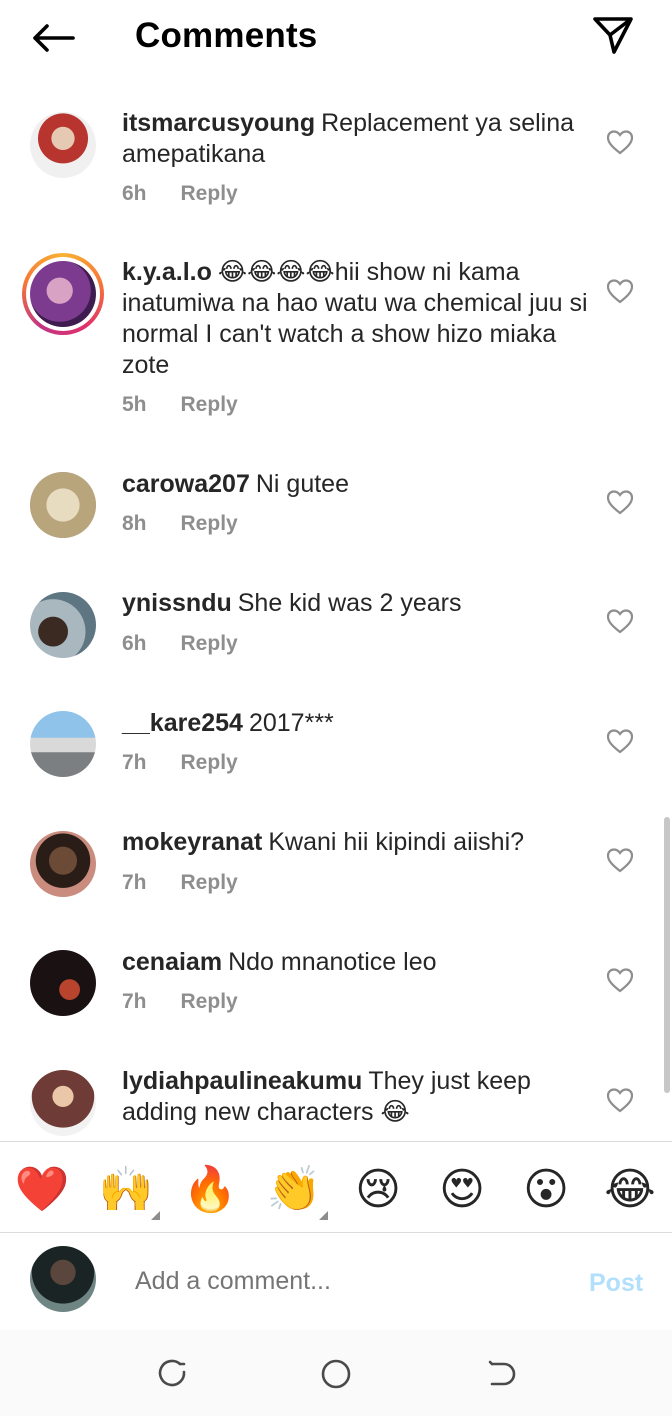 The width and height of the screenshot is (672, 1416). I want to click on comment-username: k.y.a.l.o, so click(167, 272).